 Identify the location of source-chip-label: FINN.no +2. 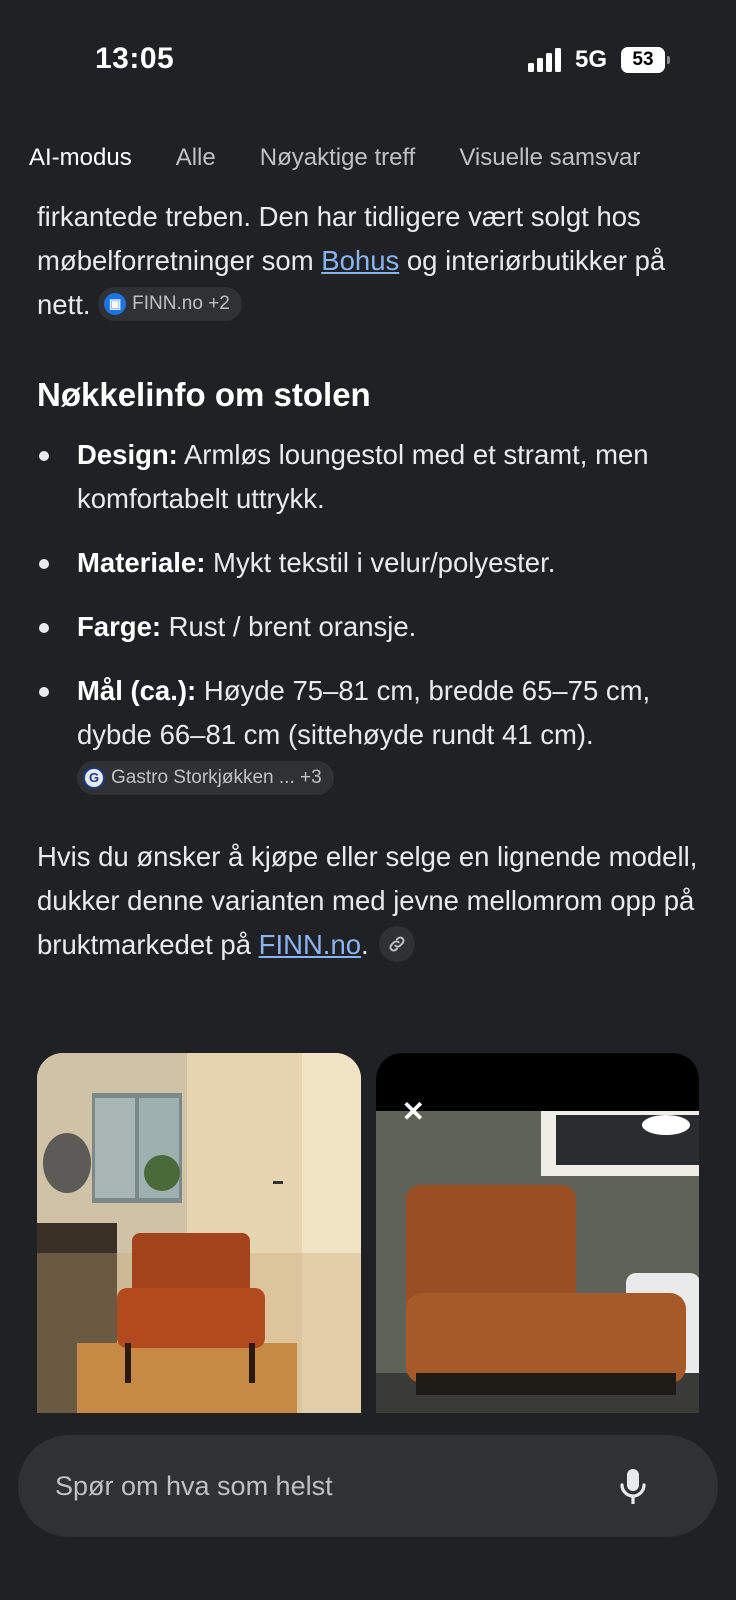
(181, 303).